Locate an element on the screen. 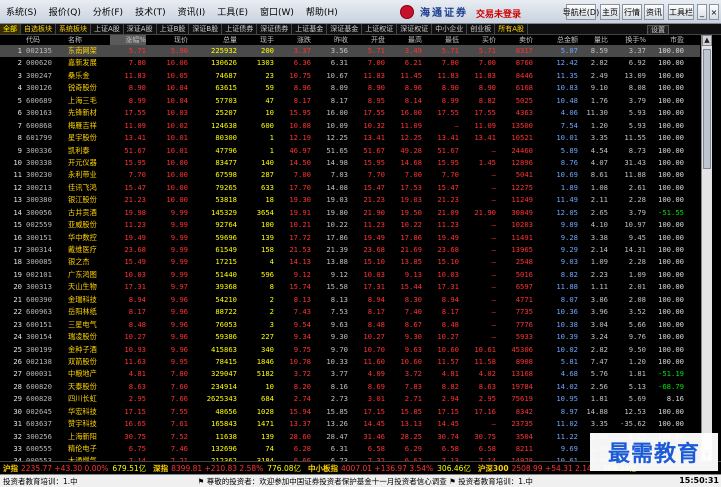 This screenshot has height=487, width=721. column-header: 最高 is located at coordinates (405, 40).